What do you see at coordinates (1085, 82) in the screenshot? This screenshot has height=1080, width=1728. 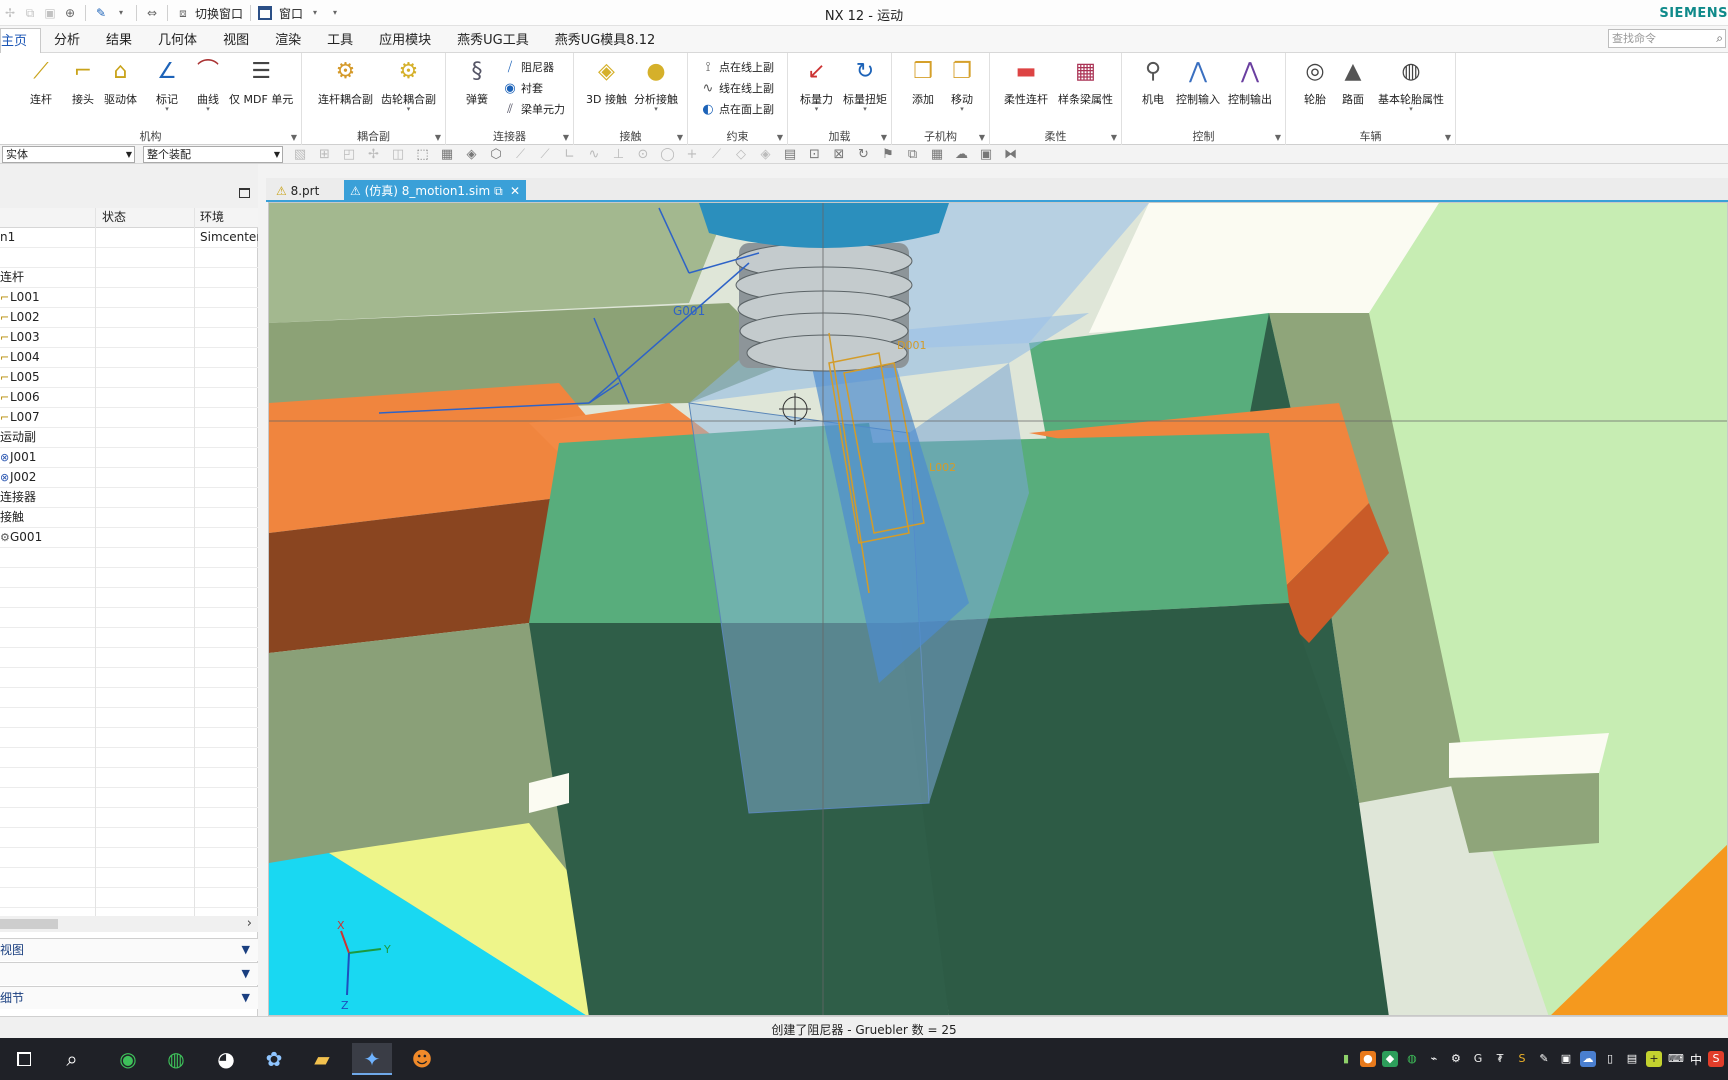 I see `spline-beam-button: ▦ 样条梁属性` at bounding box center [1085, 82].